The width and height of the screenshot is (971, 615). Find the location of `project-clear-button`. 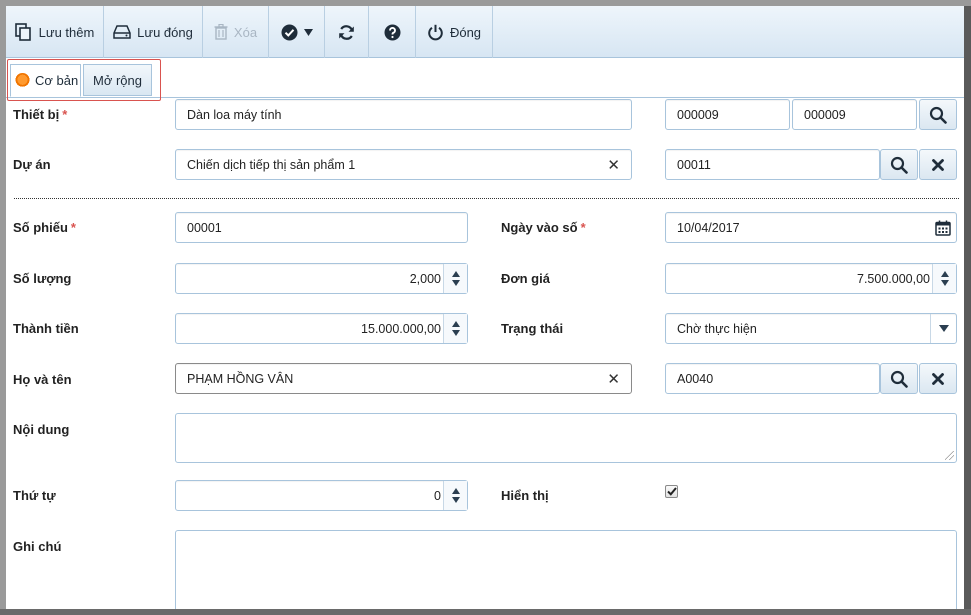

project-clear-button is located at coordinates (938, 164).